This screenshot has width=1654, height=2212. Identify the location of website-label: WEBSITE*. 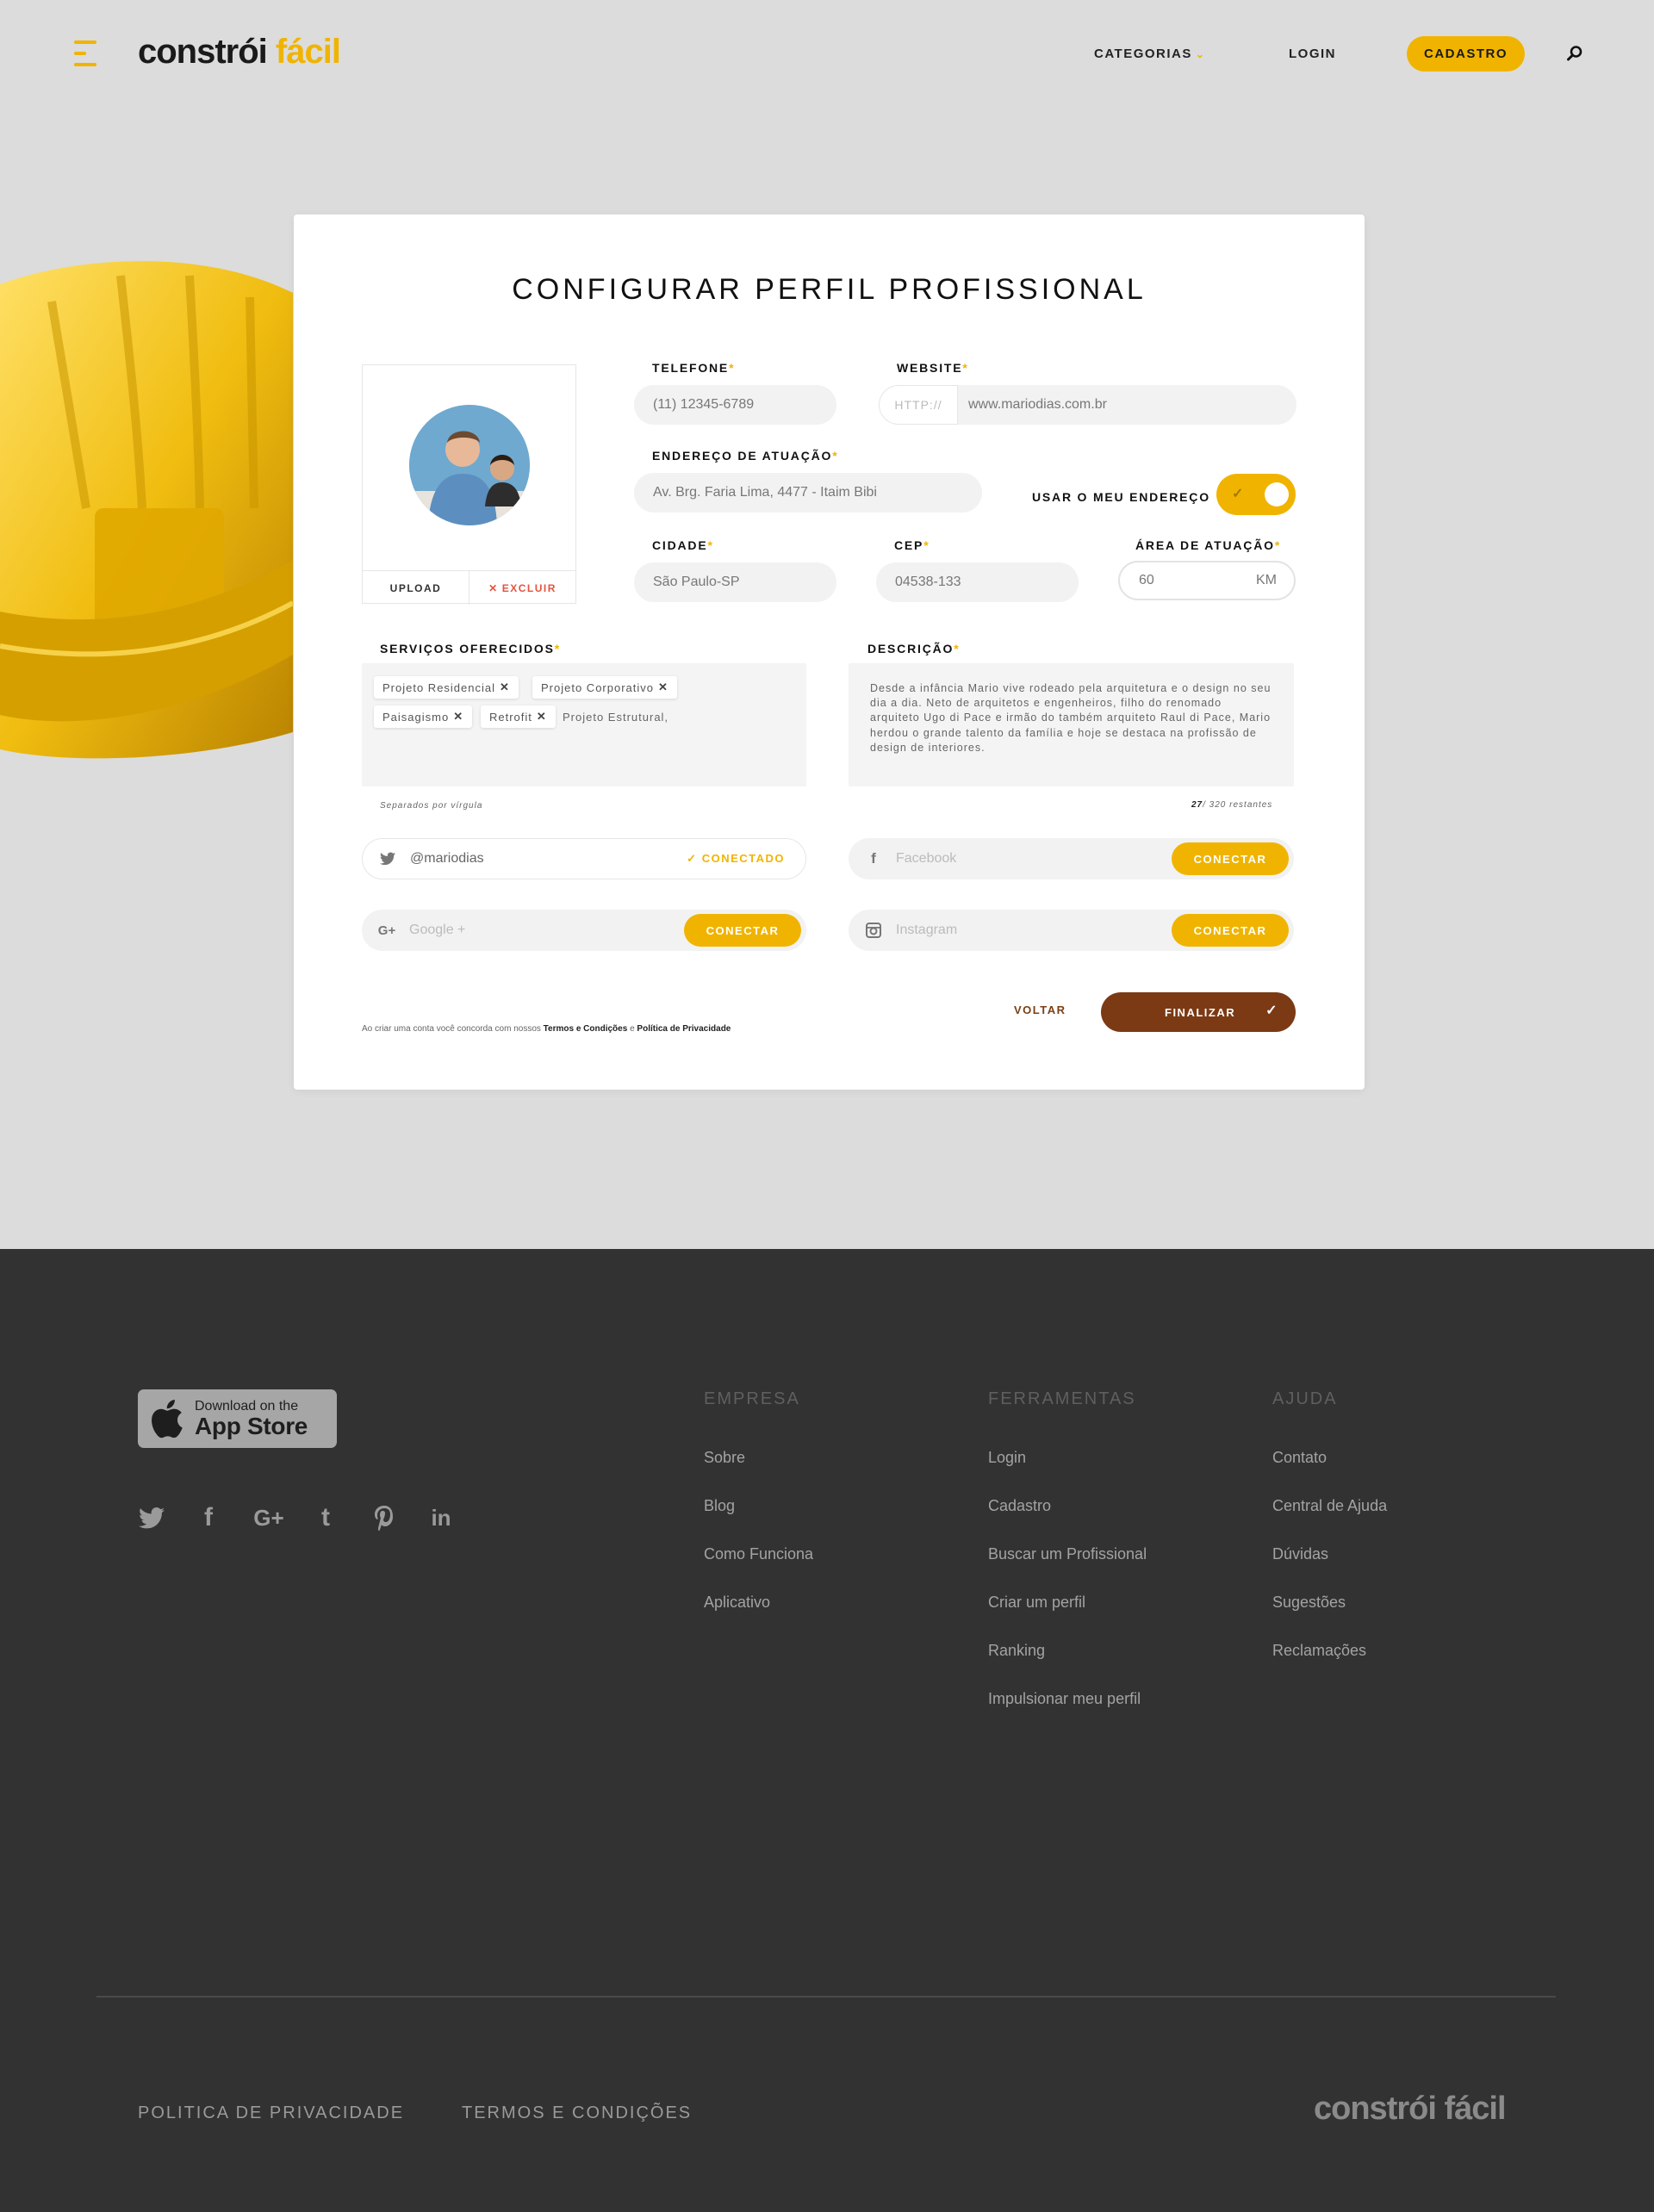
(933, 368).